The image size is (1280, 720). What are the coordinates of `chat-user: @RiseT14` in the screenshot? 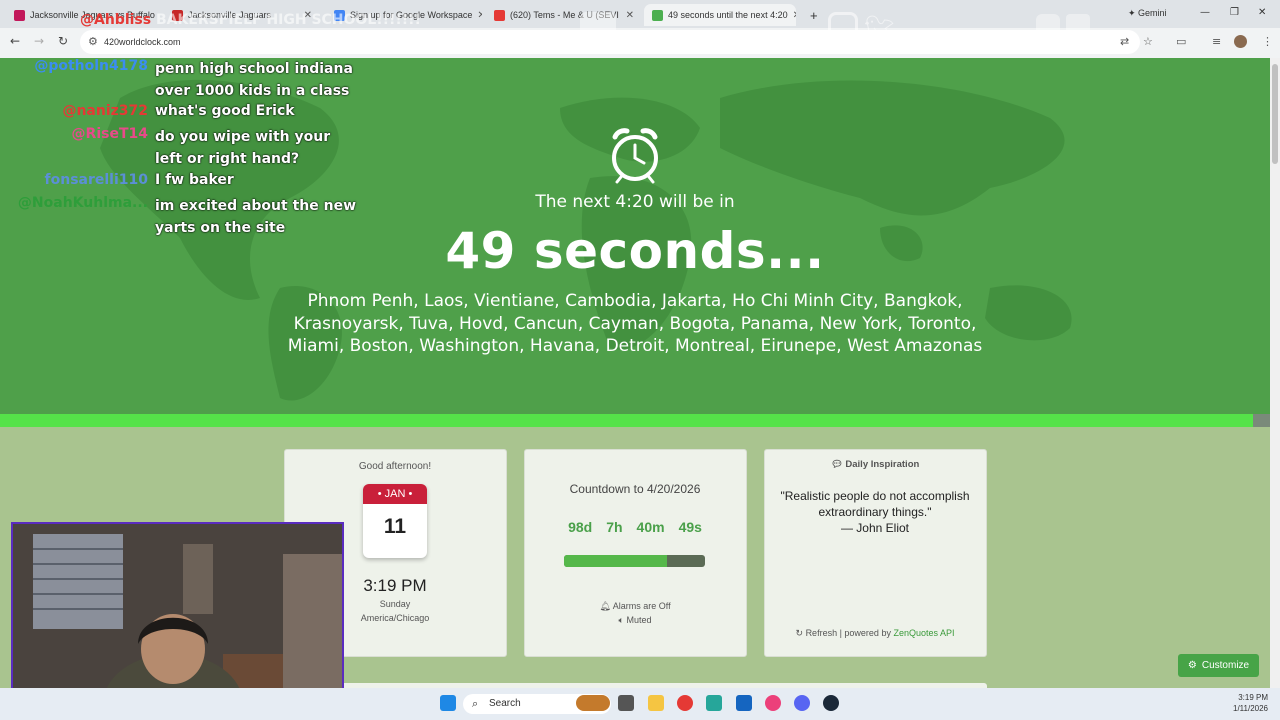 It's located at (74, 134).